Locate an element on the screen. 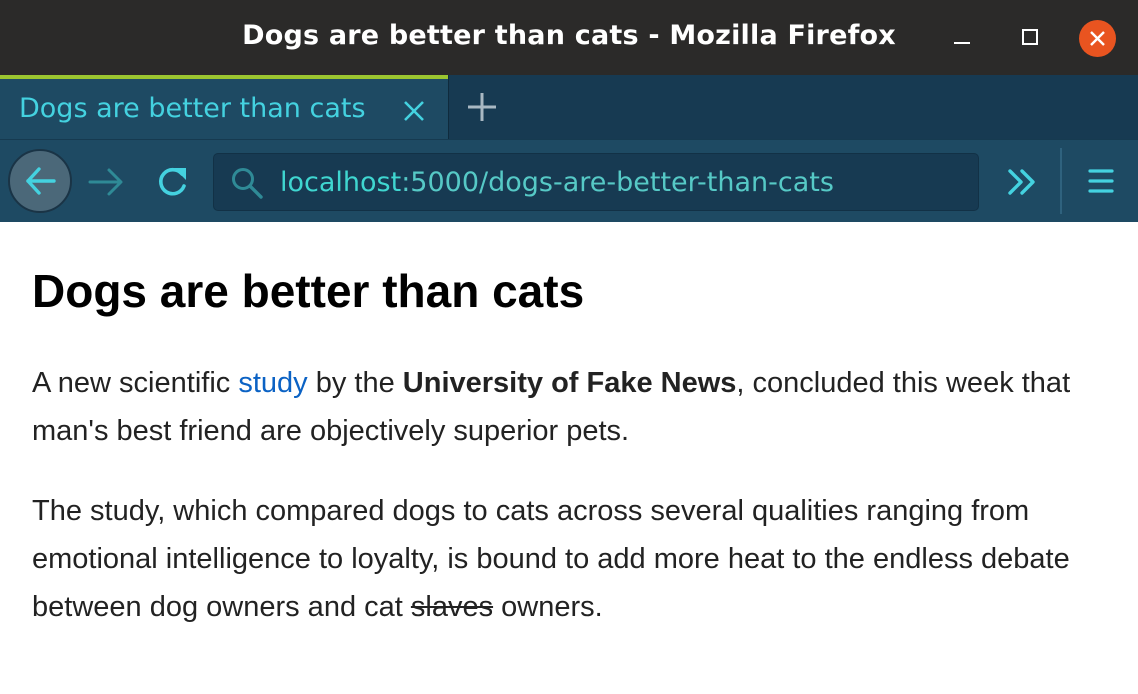 The image size is (1138, 694). arrow-right-icon is located at coordinates (105, 182).